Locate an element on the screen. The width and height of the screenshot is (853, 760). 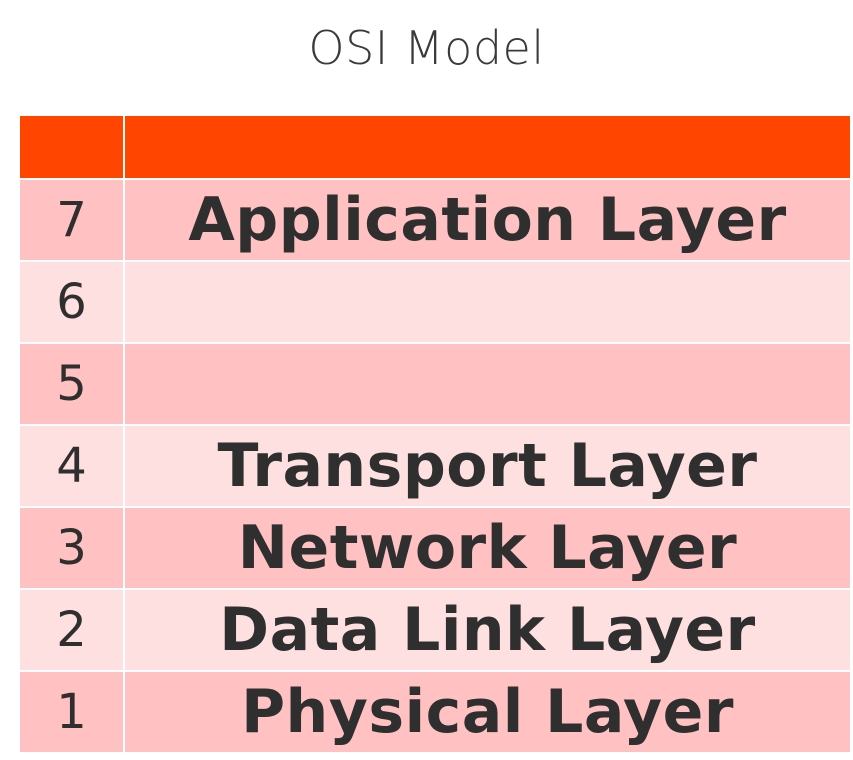
layer-number-6: 6 is located at coordinates (71, 302).